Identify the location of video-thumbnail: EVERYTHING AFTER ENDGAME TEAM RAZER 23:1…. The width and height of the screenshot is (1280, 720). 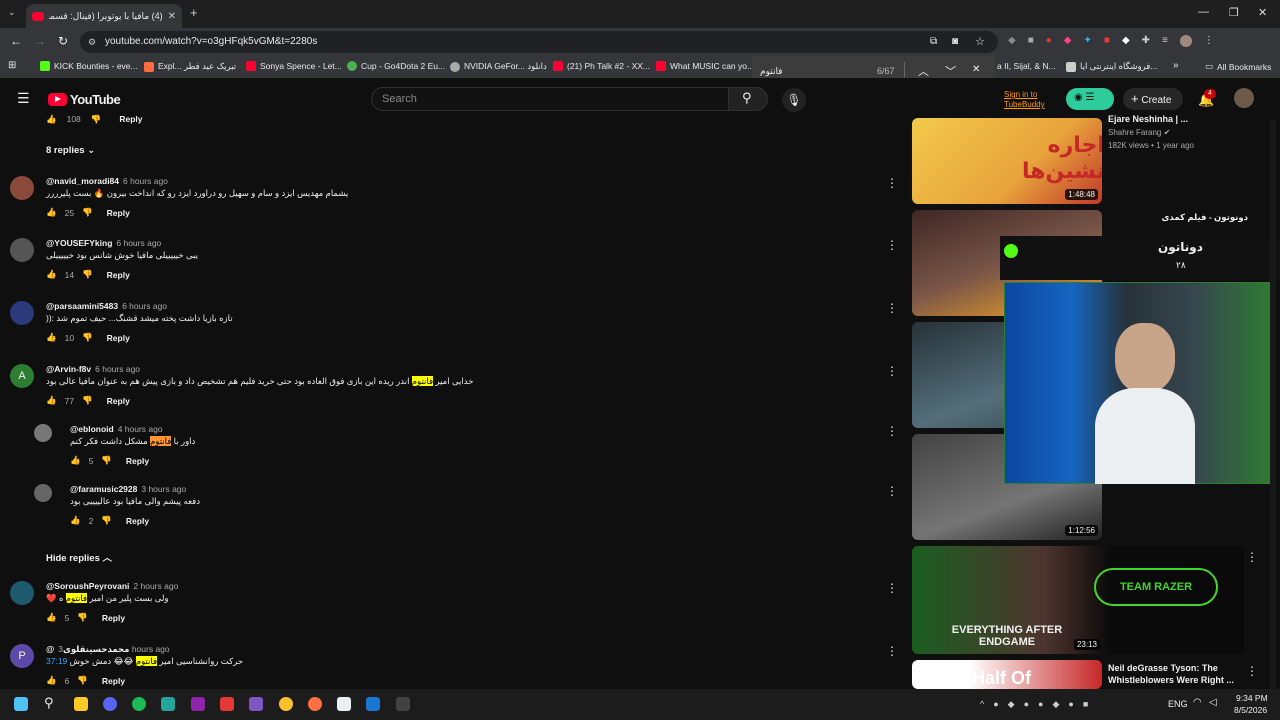
(1078, 600).